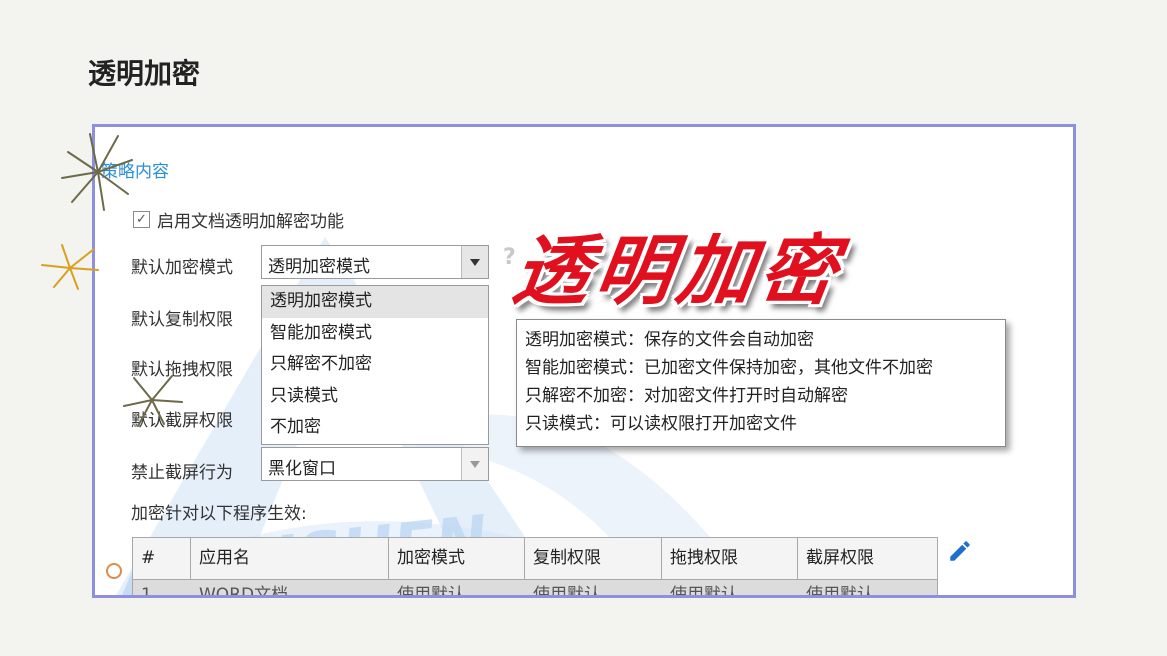 The height and width of the screenshot is (656, 1167). I want to click on table-cell: 1, so click(146, 591).